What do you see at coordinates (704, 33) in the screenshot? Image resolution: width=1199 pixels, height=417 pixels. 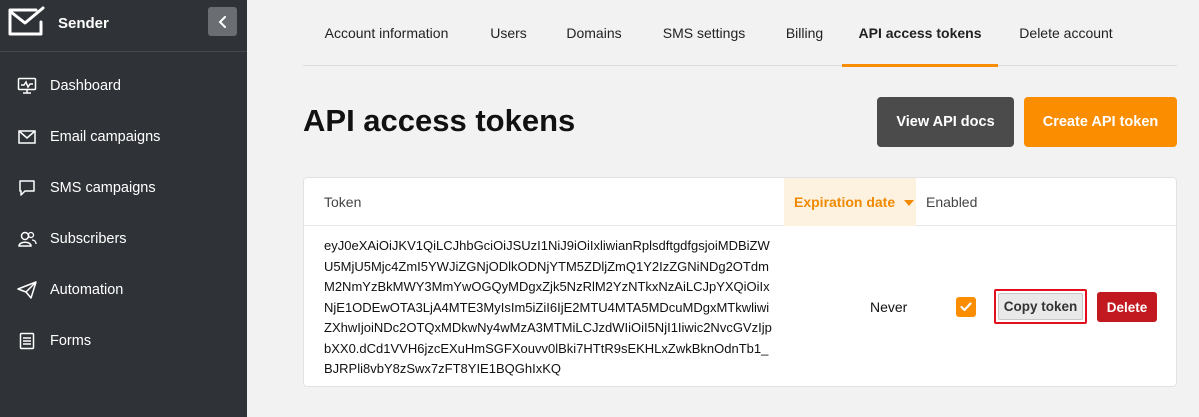 I see `tab-sms-settings: SMS settings` at bounding box center [704, 33].